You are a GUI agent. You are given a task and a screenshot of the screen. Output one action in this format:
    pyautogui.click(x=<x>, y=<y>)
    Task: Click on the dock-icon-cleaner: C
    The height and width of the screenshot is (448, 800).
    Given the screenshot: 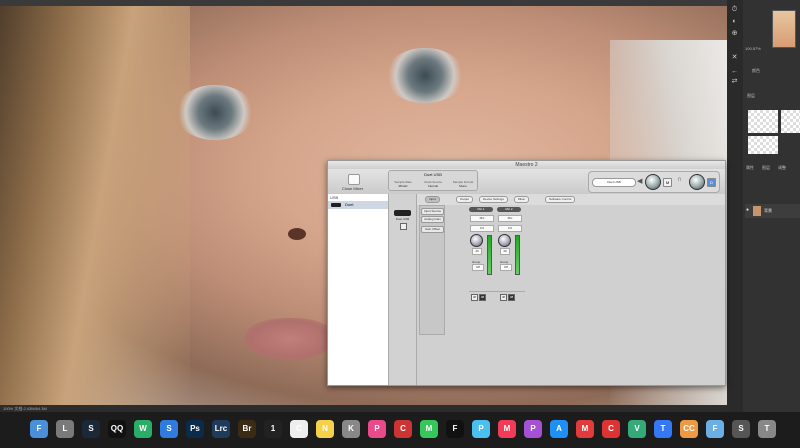 What is the action you would take?
    pyautogui.click(x=611, y=429)
    